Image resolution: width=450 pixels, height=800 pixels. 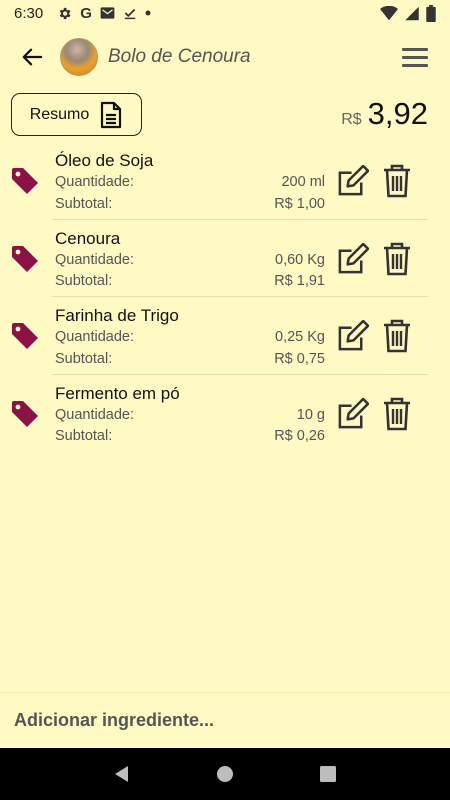 What do you see at coordinates (130, 13) in the screenshot?
I see `check-download-icon` at bounding box center [130, 13].